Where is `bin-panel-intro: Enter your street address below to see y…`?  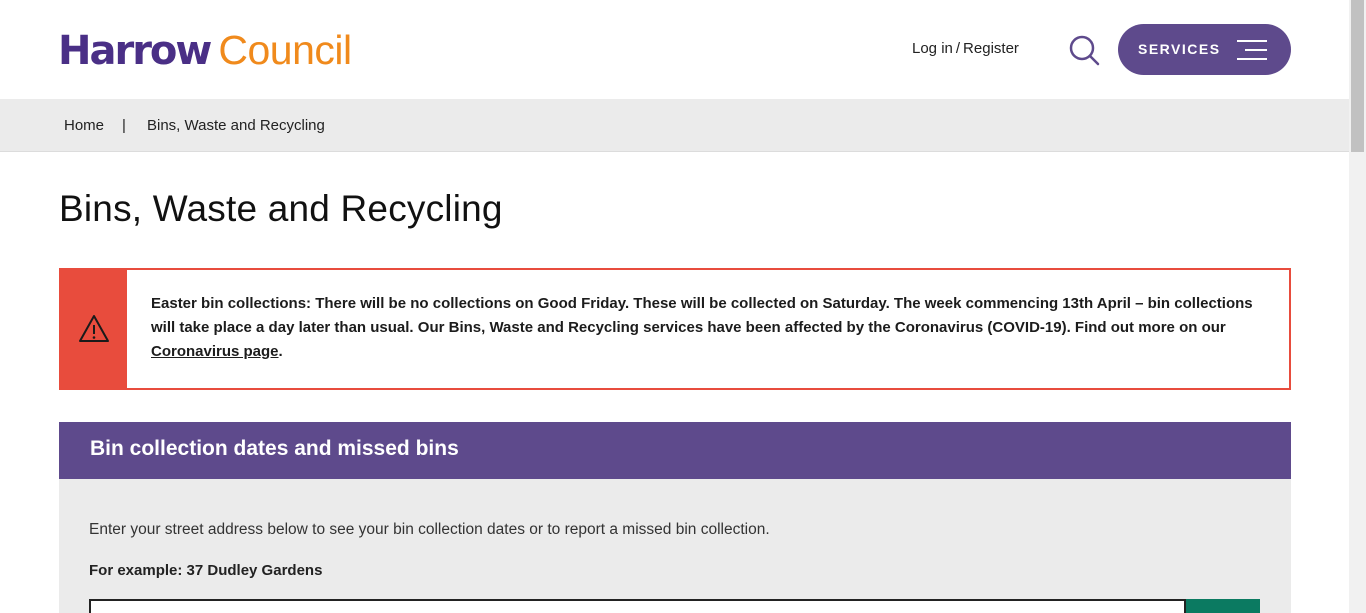 bin-panel-intro: Enter your street address below to see y… is located at coordinates (429, 529).